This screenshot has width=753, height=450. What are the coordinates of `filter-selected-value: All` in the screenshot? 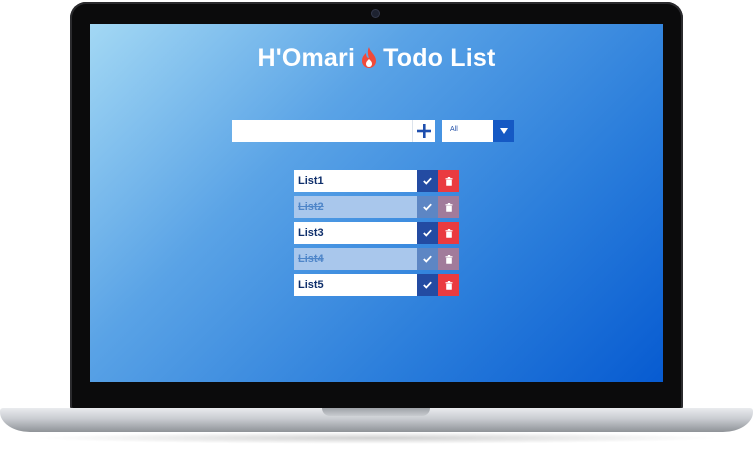 It's located at (454, 129).